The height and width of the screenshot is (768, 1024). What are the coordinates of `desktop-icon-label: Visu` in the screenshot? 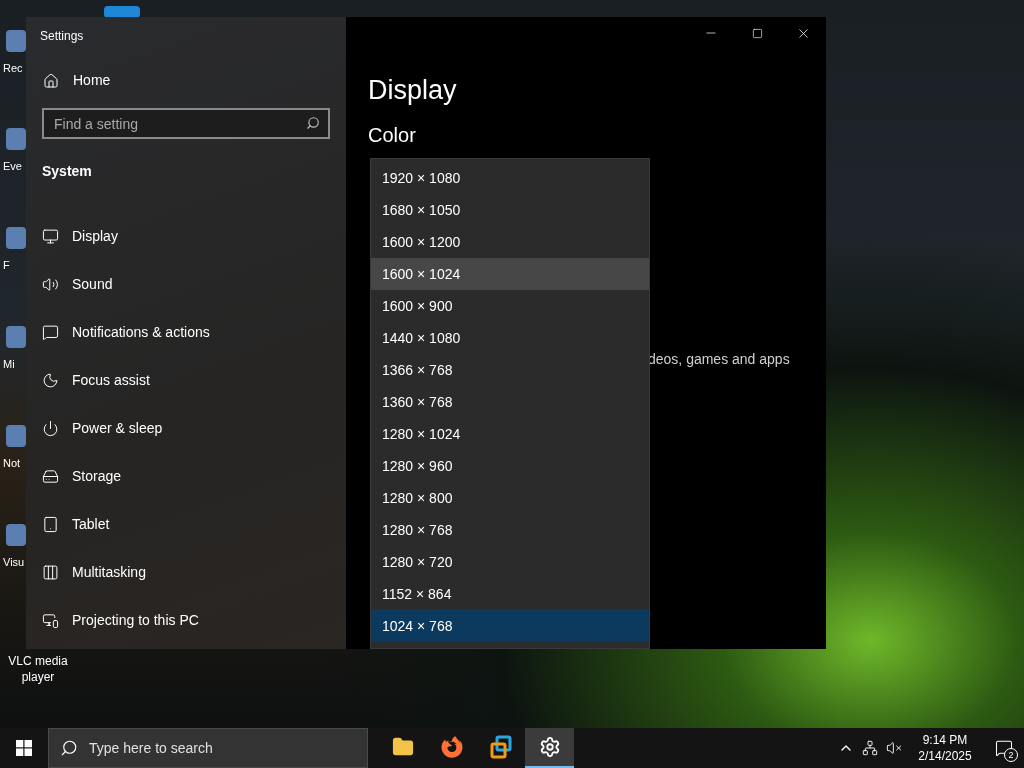 It's located at (14, 562).